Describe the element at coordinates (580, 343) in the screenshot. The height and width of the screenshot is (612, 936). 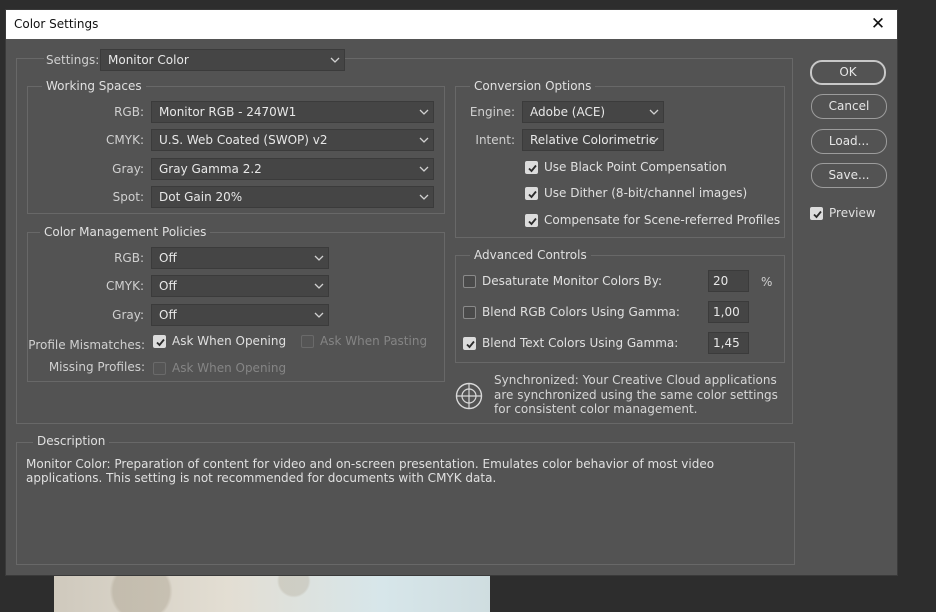
I see `blend-text-label: Blend Text Colors Using Gamma:` at that location.